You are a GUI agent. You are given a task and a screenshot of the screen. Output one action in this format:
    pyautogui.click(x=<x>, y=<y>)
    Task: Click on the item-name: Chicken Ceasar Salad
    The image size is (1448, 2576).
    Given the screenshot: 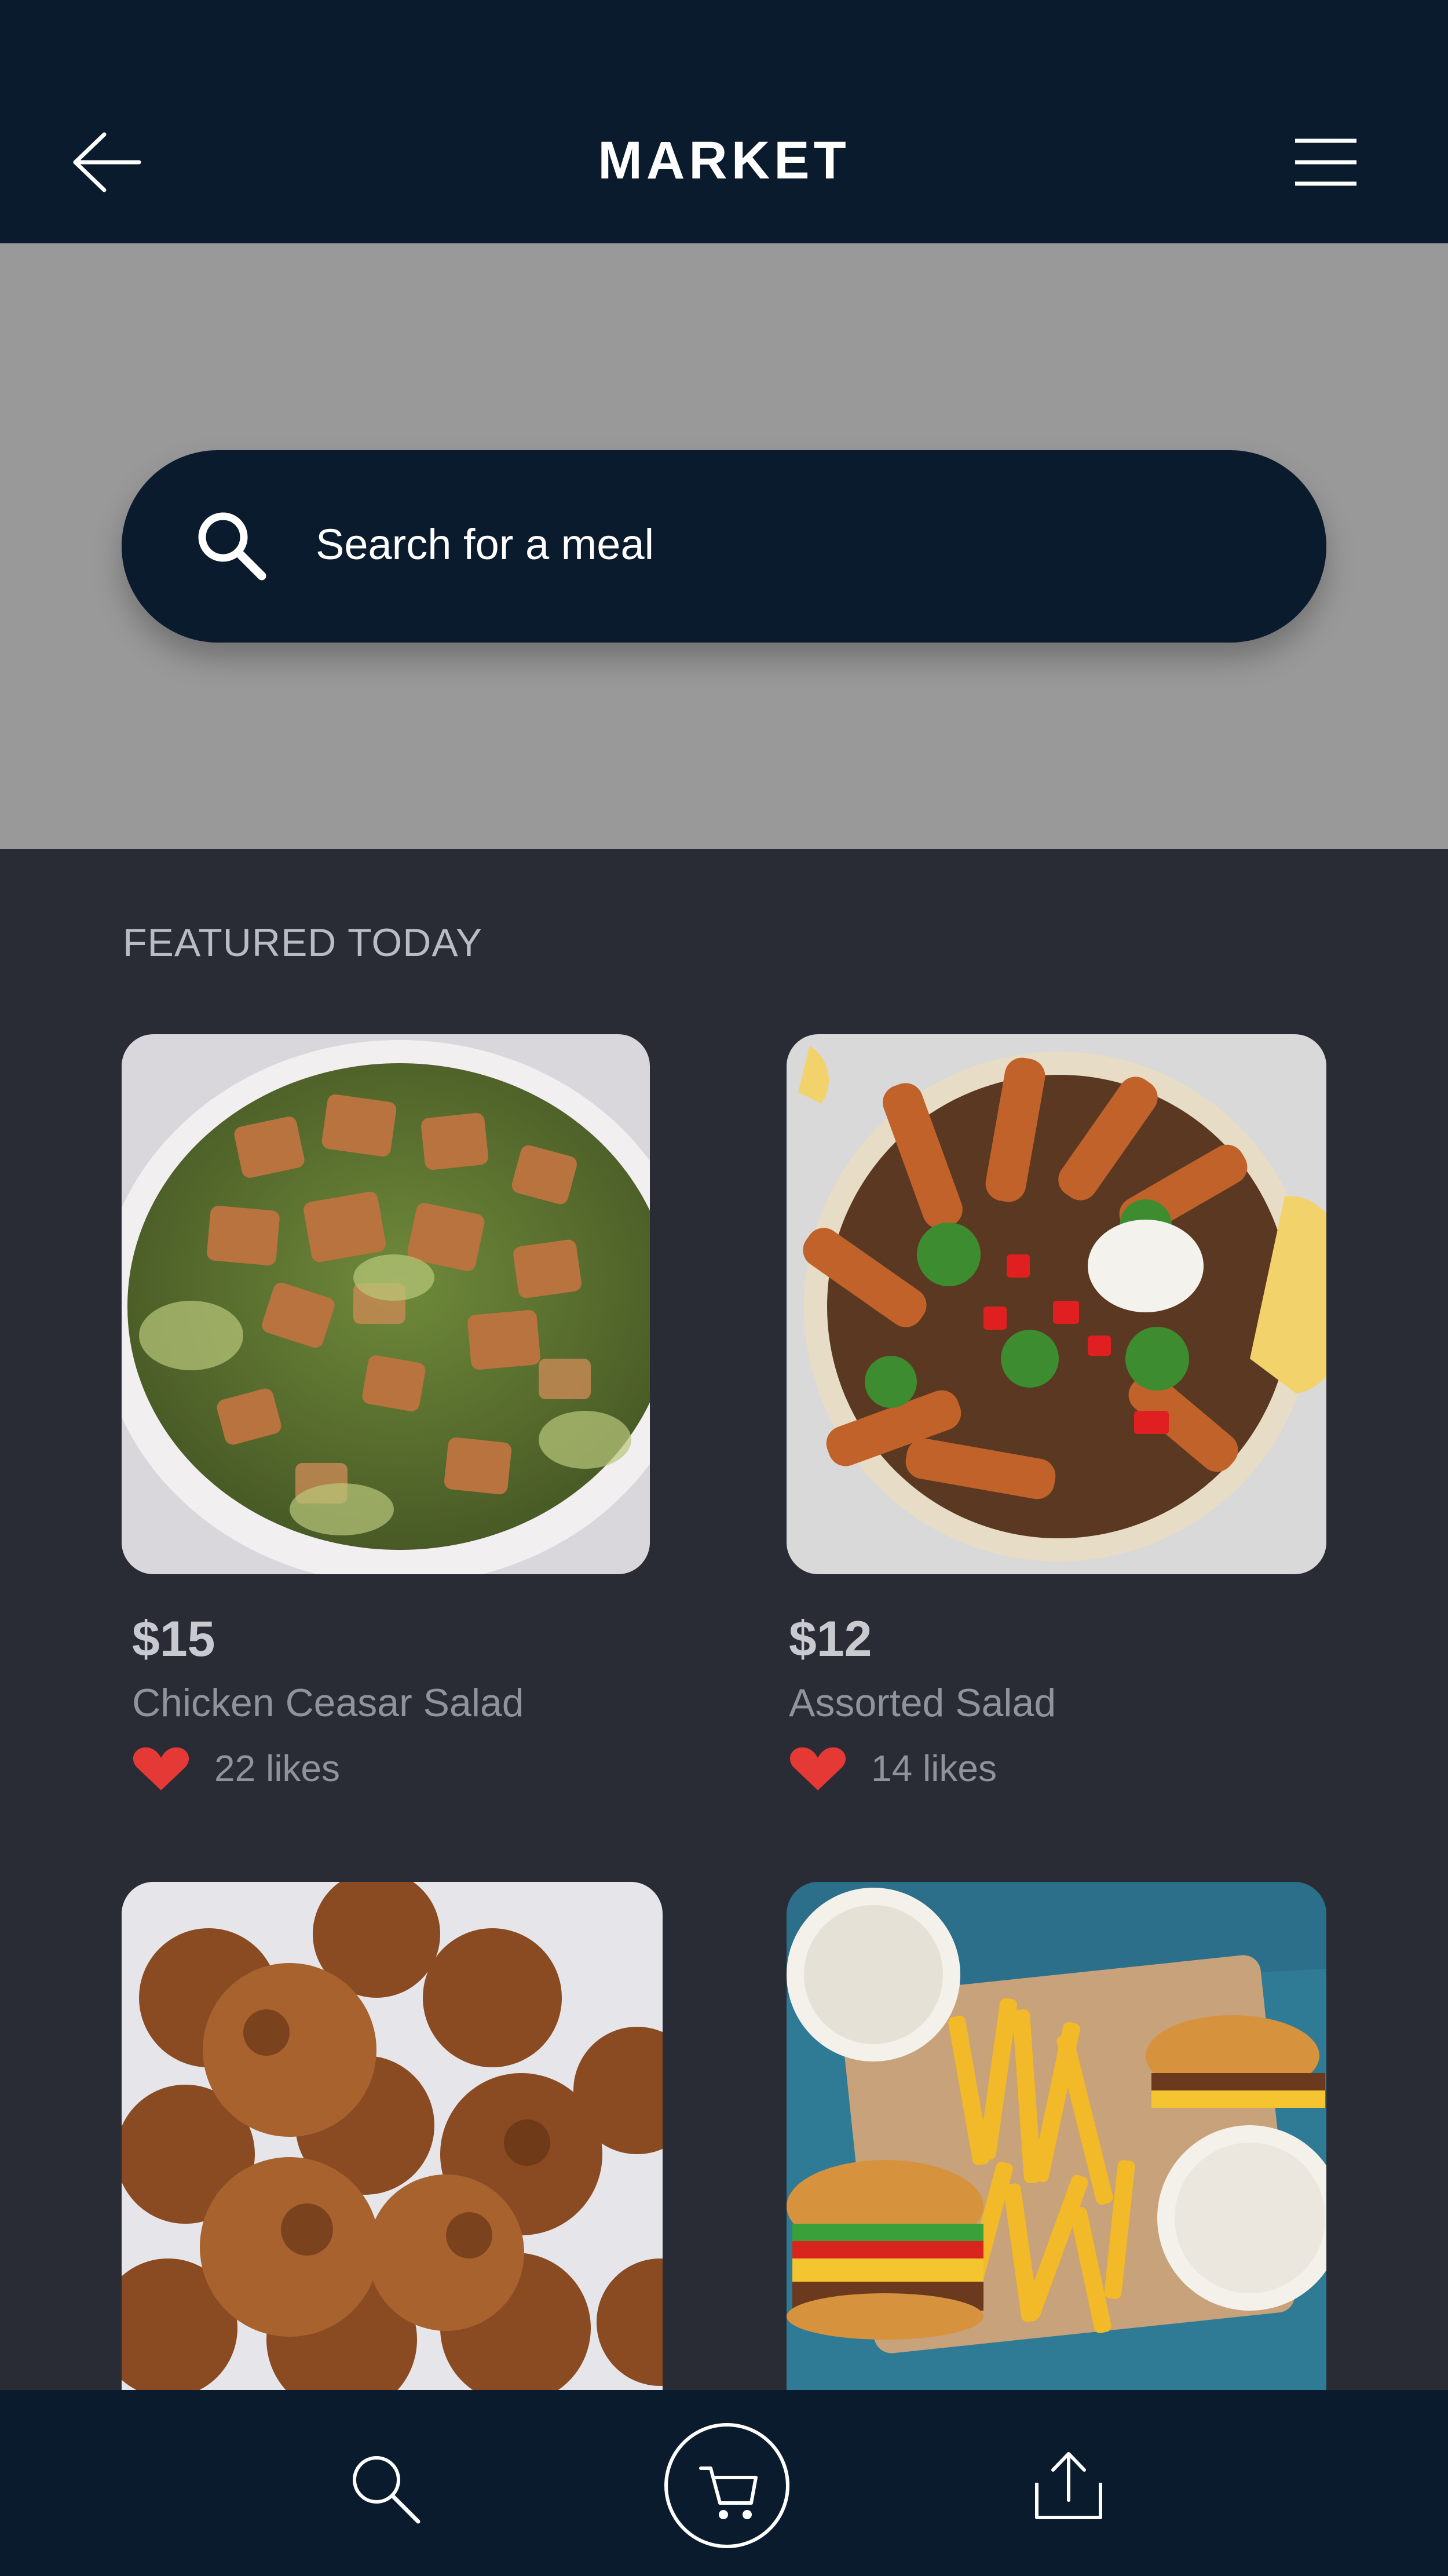 What is the action you would take?
    pyautogui.click(x=328, y=1703)
    